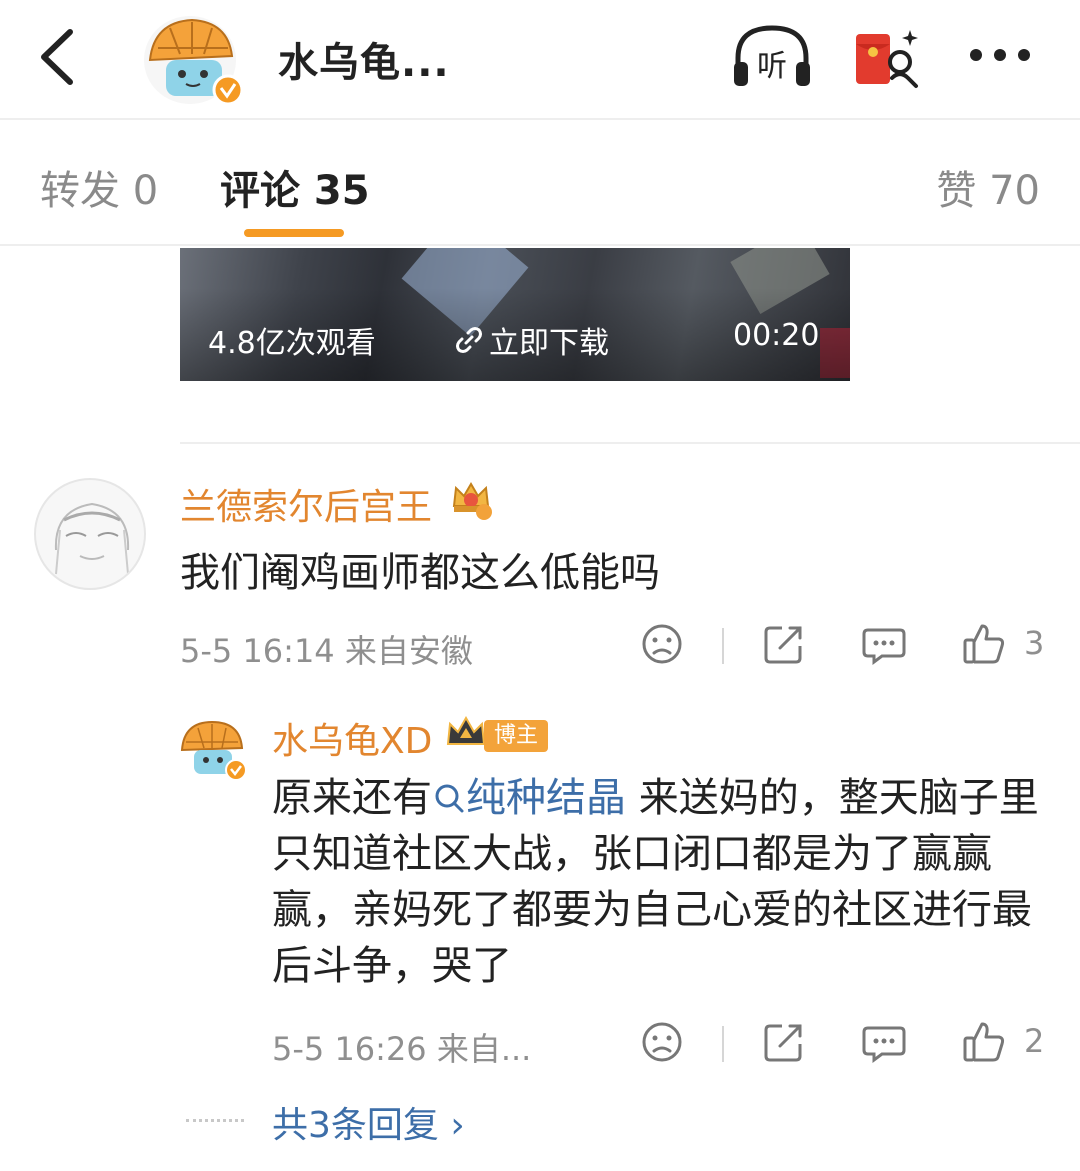 The image size is (1080, 1171). What do you see at coordinates (215, 1120) in the screenshot?
I see `thread-connector` at bounding box center [215, 1120].